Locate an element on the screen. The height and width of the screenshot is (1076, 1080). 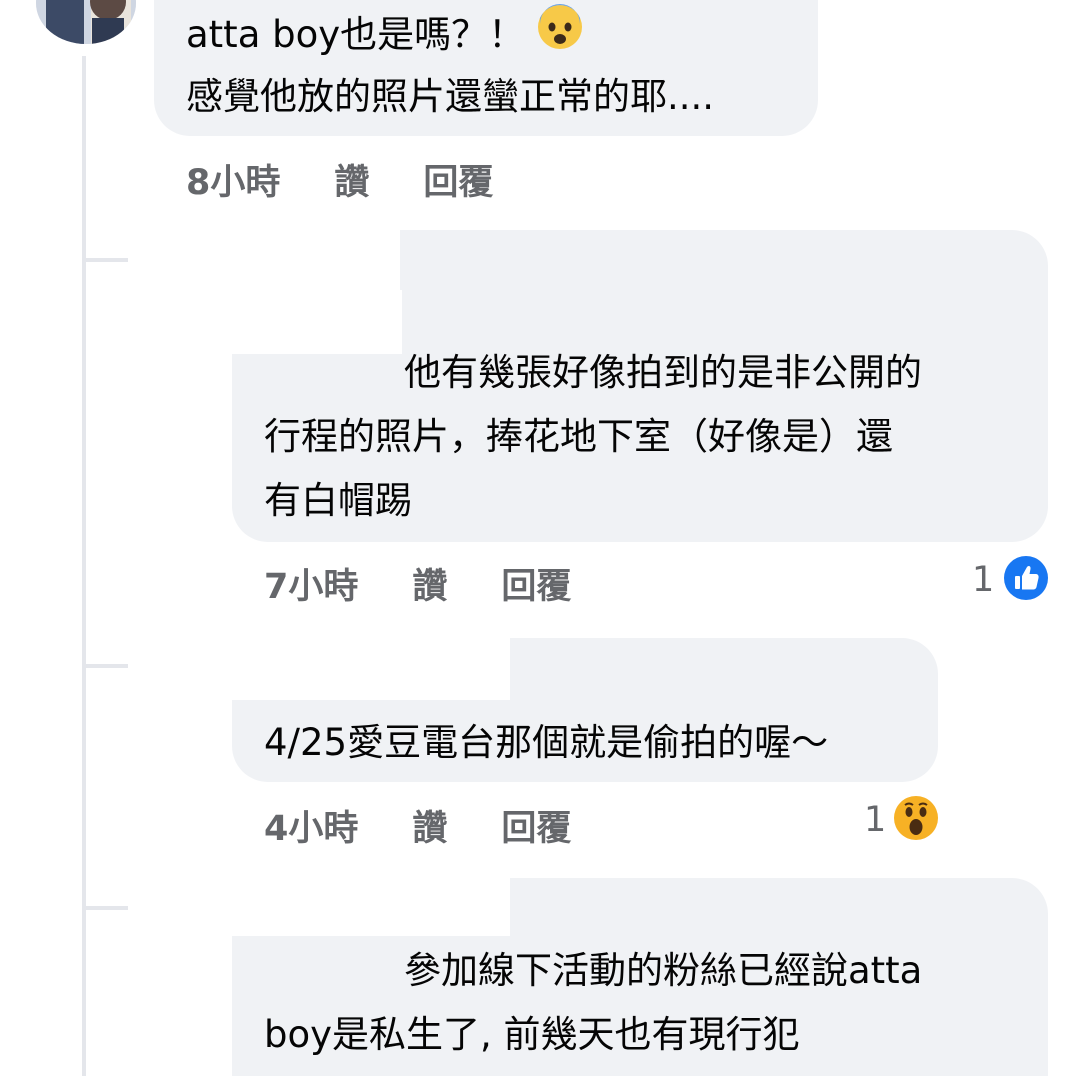
comment-1-text-1: atta boy也是嗎？！ is located at coordinates (356, 34).